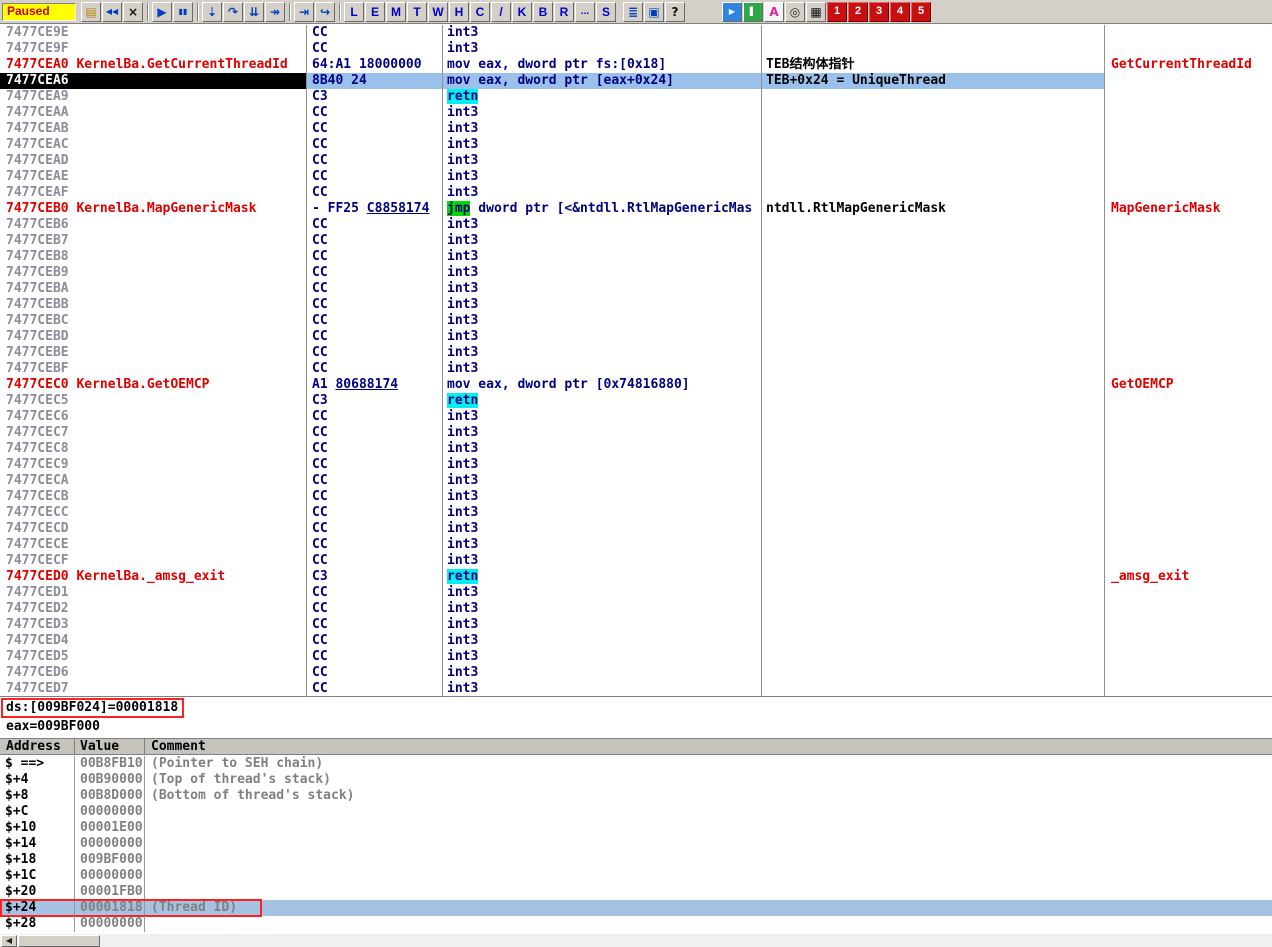 This screenshot has height=947, width=1272. I want to click on disasm-row: 7477CEBE CC int3, so click(636, 353).